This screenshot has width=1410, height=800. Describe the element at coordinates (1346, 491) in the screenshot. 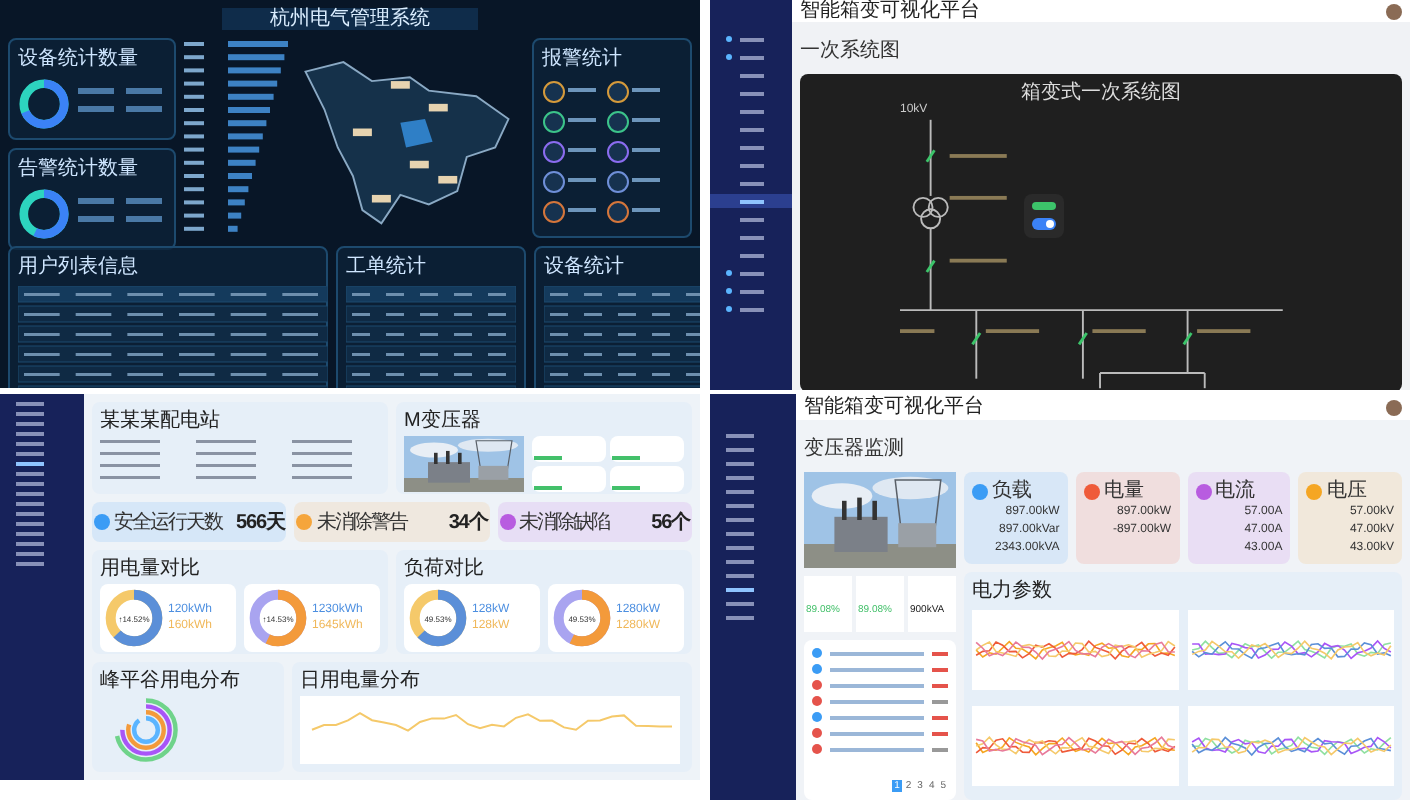

I see `metric-label: 电压` at that location.